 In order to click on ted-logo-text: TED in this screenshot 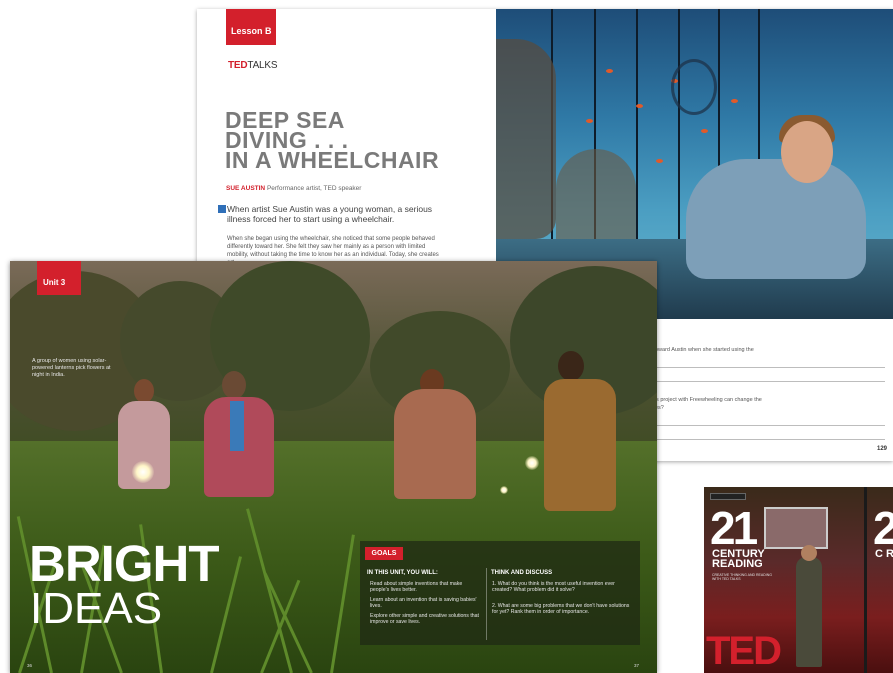, I will do `click(238, 65)`.